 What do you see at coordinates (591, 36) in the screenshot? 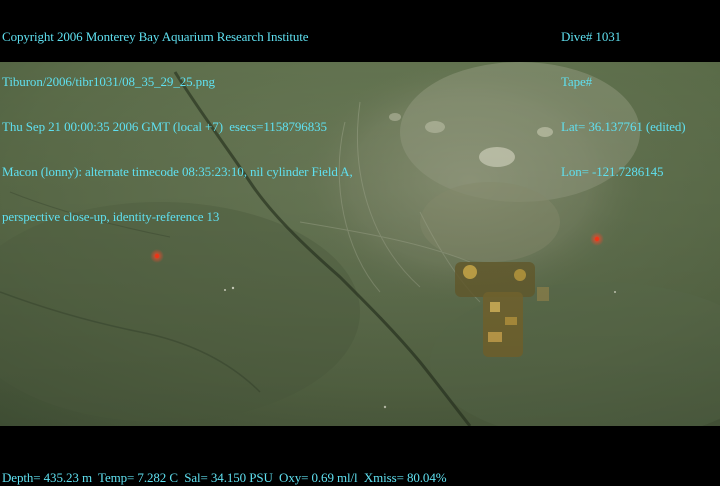
I see `dive-number: Dive# 1031` at bounding box center [591, 36].